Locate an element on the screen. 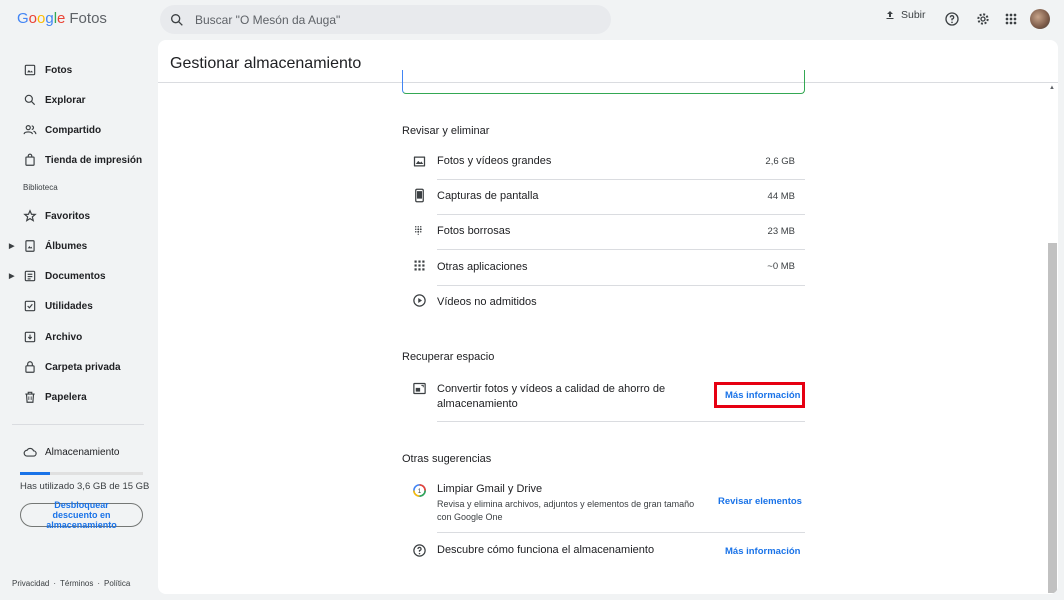 This screenshot has width=1064, height=600. archive-icon is located at coordinates (30, 337).